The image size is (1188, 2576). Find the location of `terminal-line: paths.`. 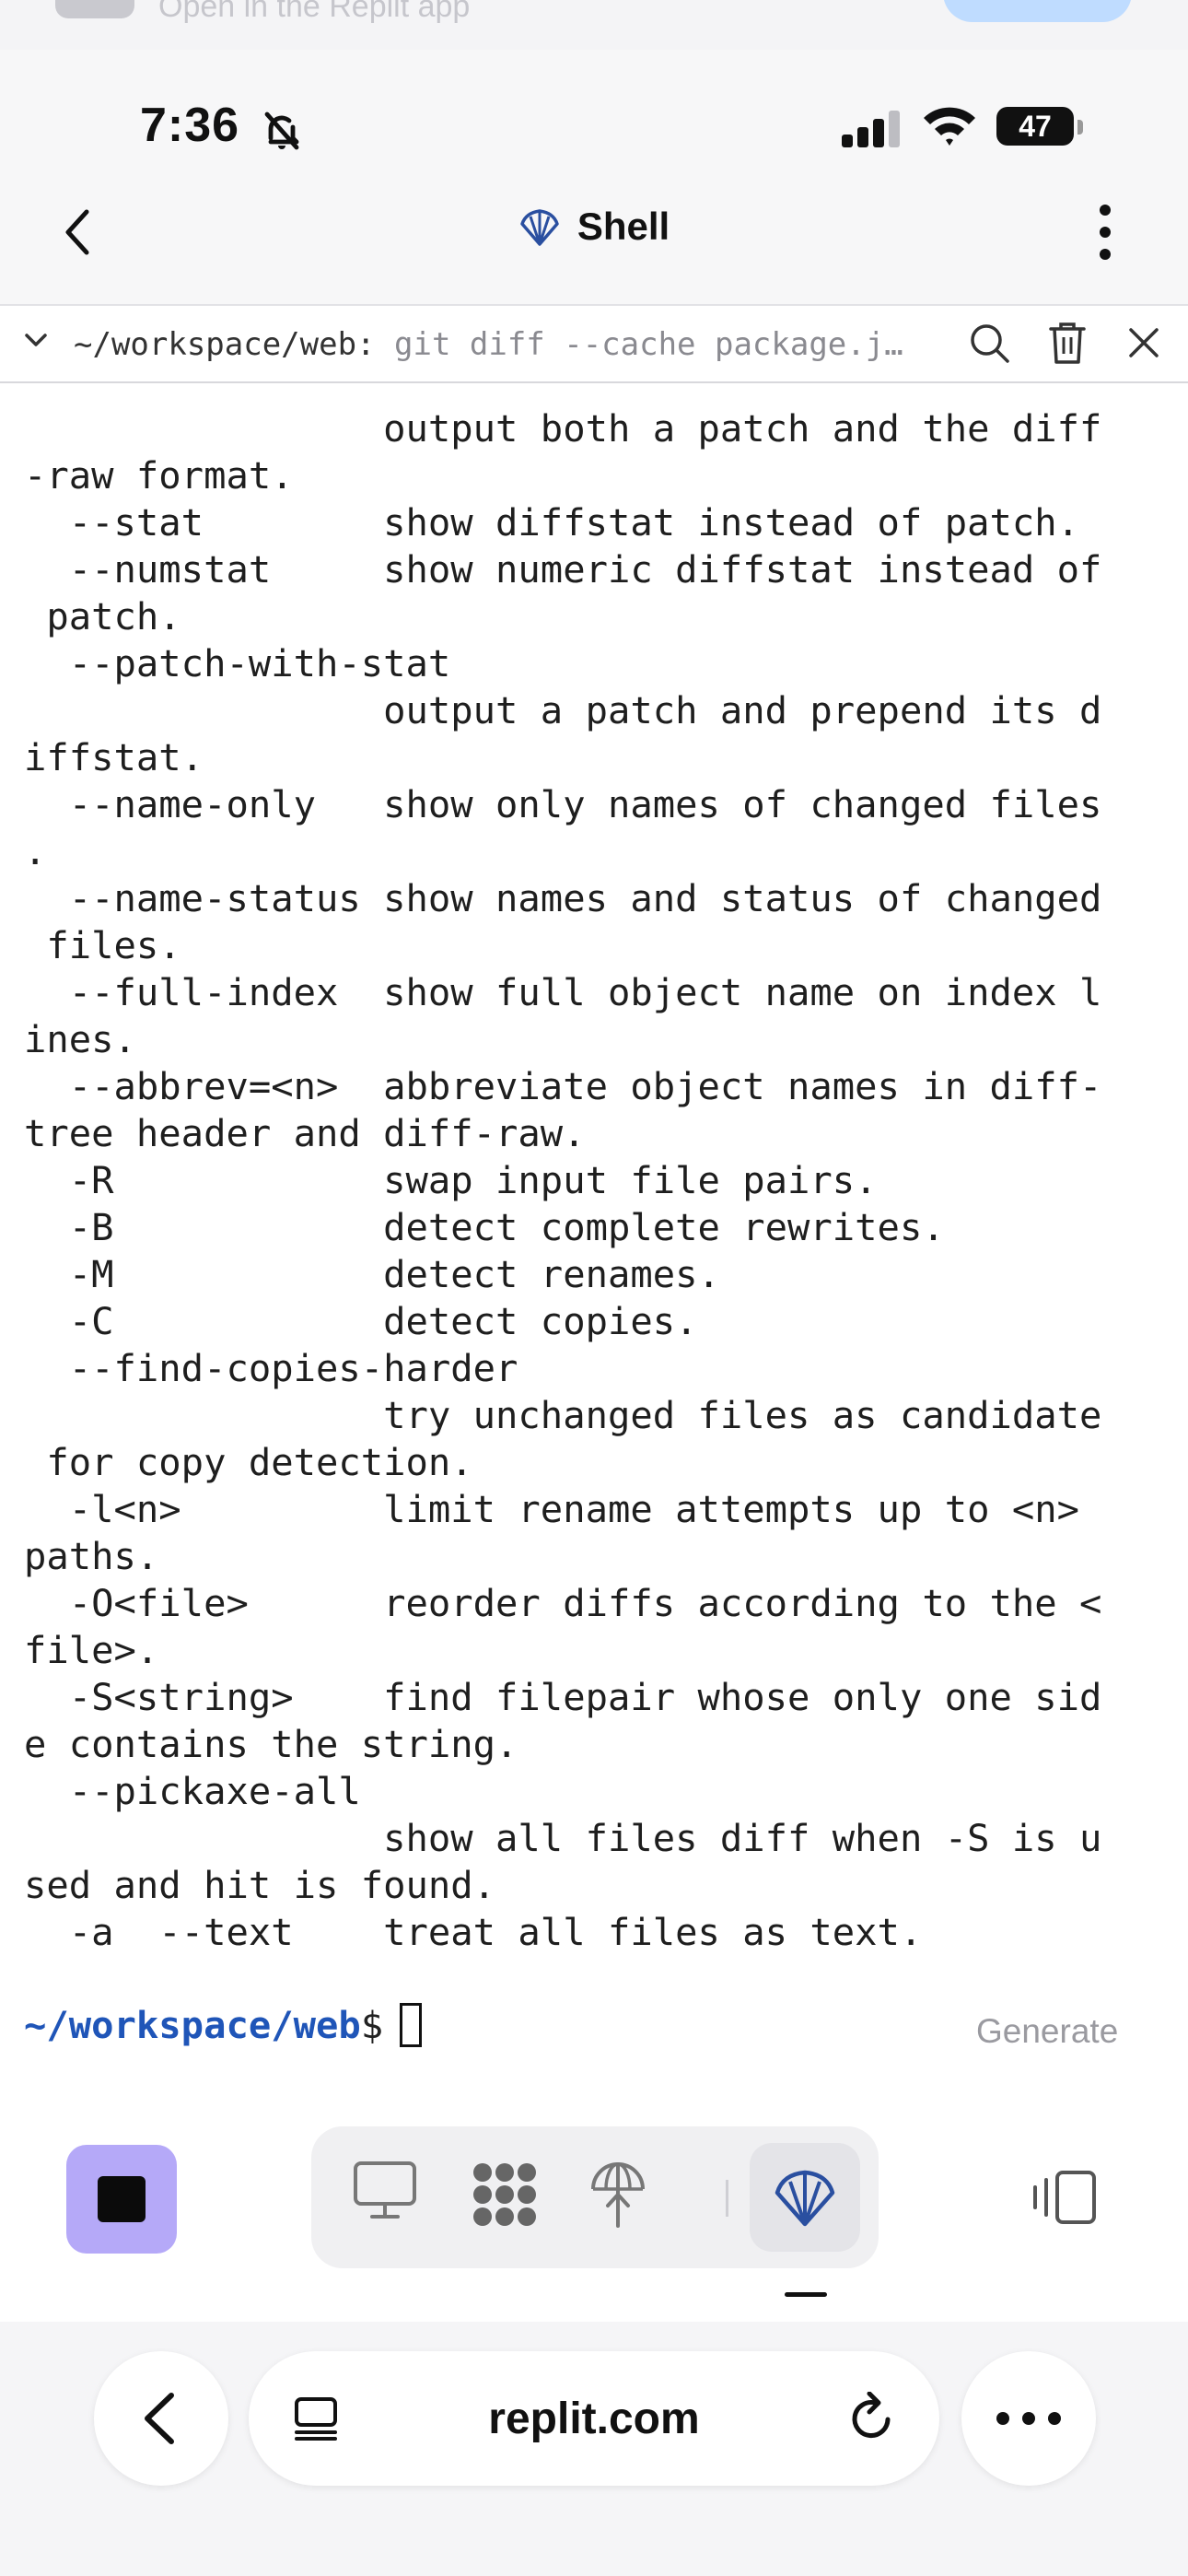

terminal-line: paths. is located at coordinates (91, 1556).